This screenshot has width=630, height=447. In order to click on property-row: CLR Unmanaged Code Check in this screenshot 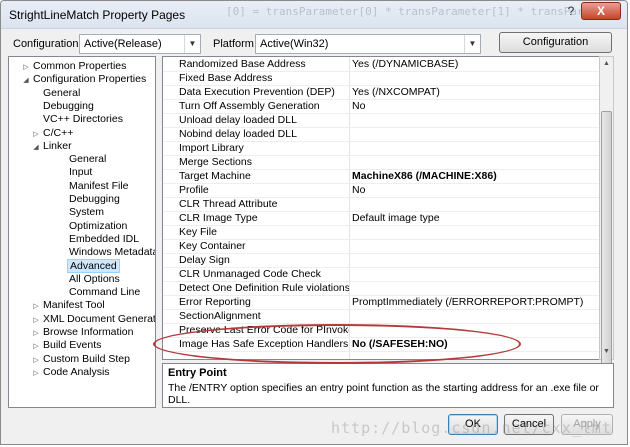, I will do `click(388, 275)`.